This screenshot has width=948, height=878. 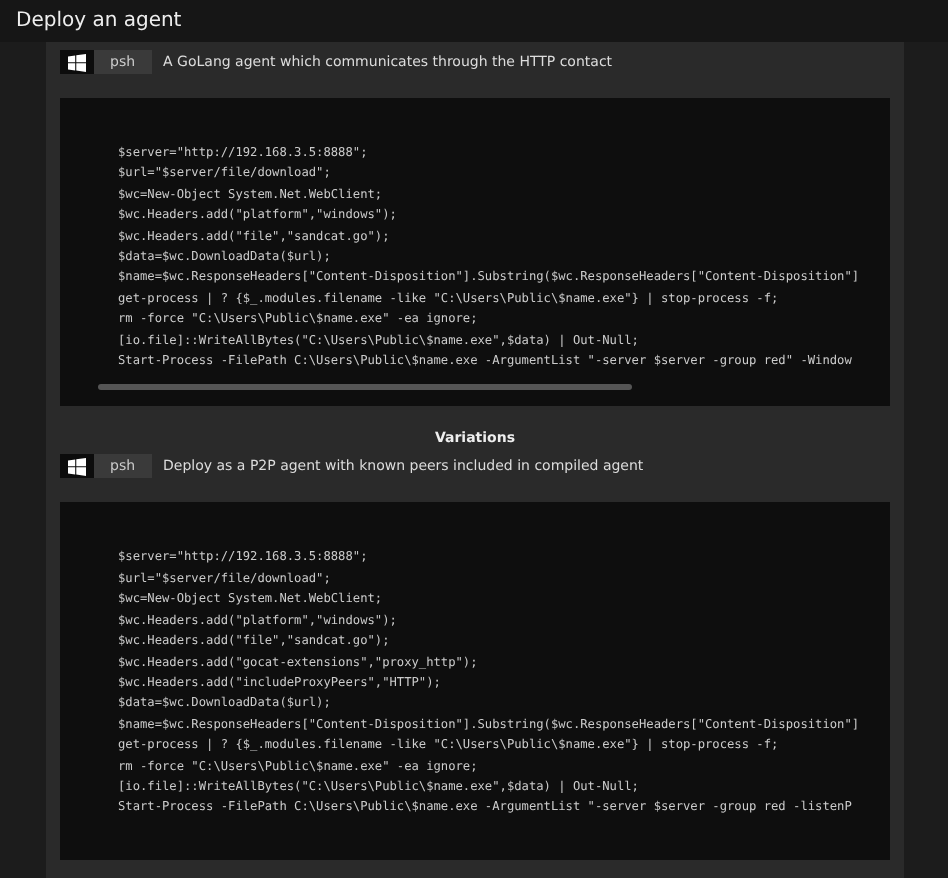 I want to click on scrollbar-thumb, so click(x=365, y=387).